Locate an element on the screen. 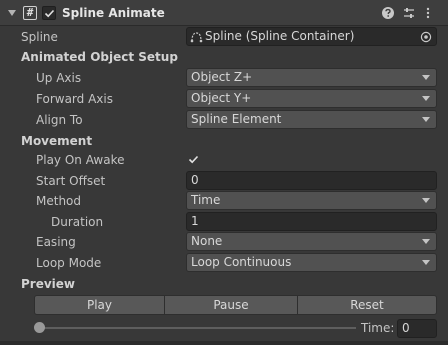  play-on-awake-label: Play On Awake is located at coordinates (80, 160).